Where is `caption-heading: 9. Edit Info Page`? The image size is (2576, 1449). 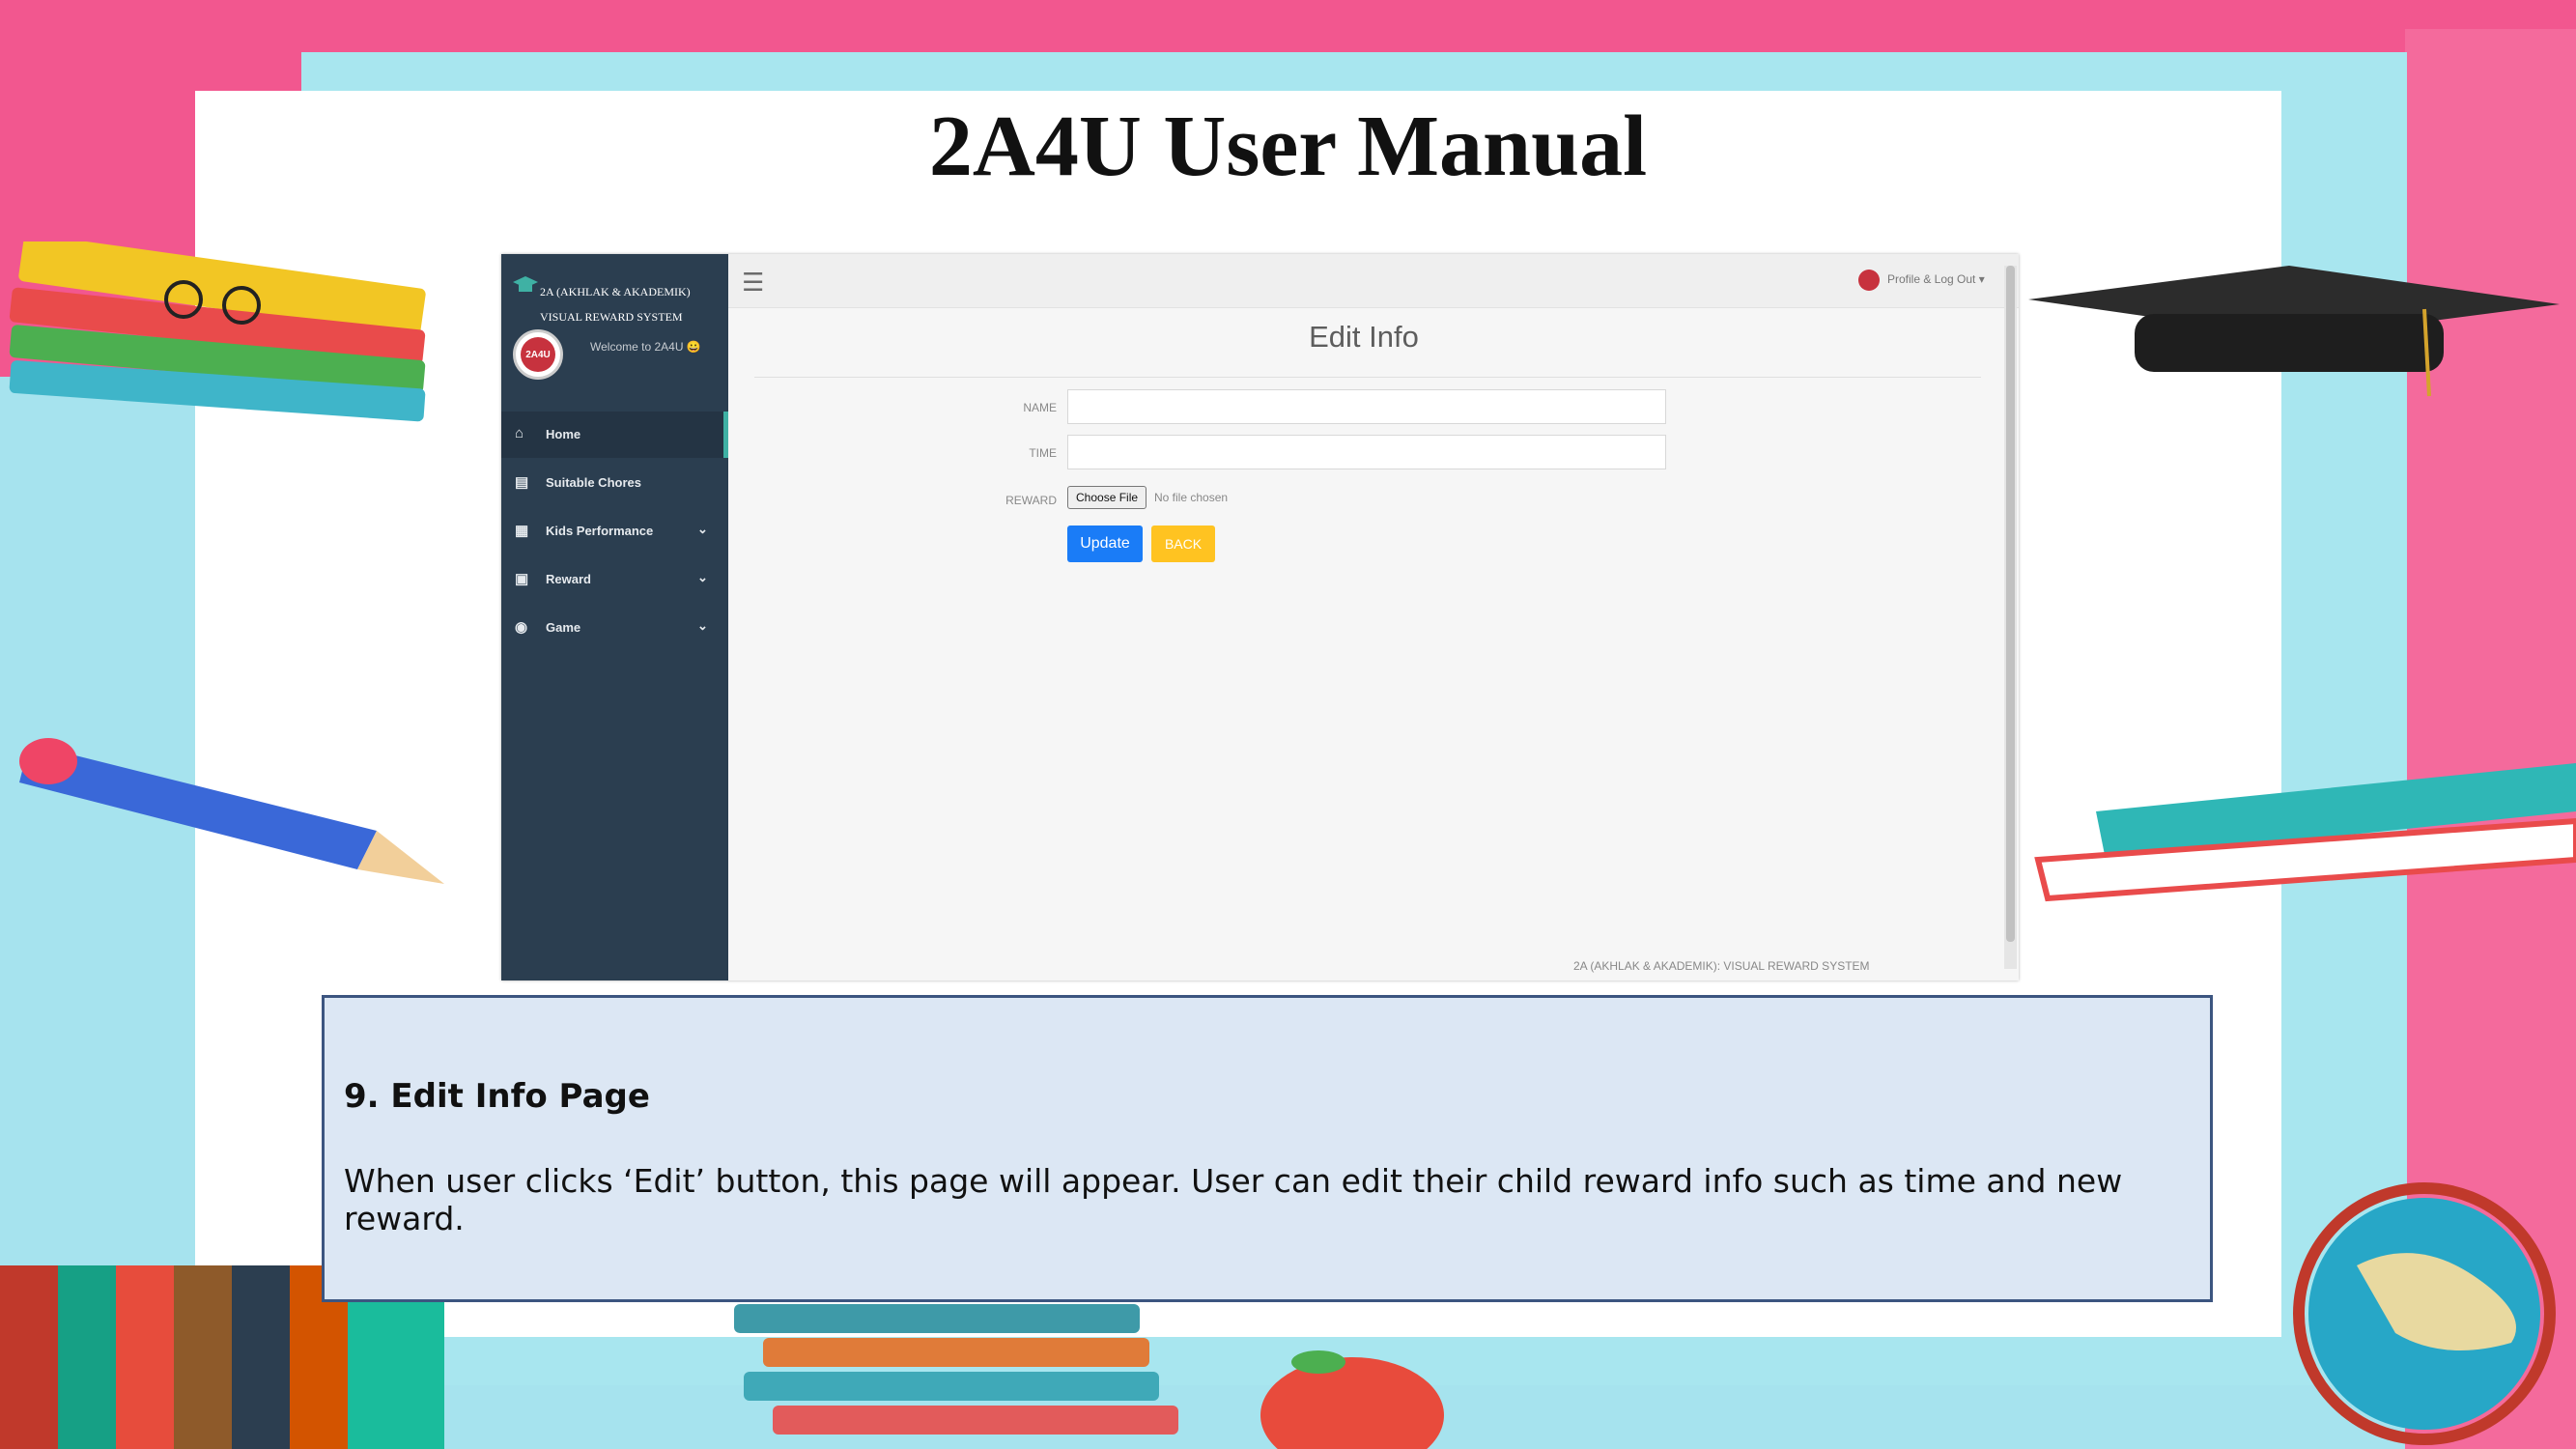
caption-heading: 9. Edit Info Page is located at coordinates (497, 1096).